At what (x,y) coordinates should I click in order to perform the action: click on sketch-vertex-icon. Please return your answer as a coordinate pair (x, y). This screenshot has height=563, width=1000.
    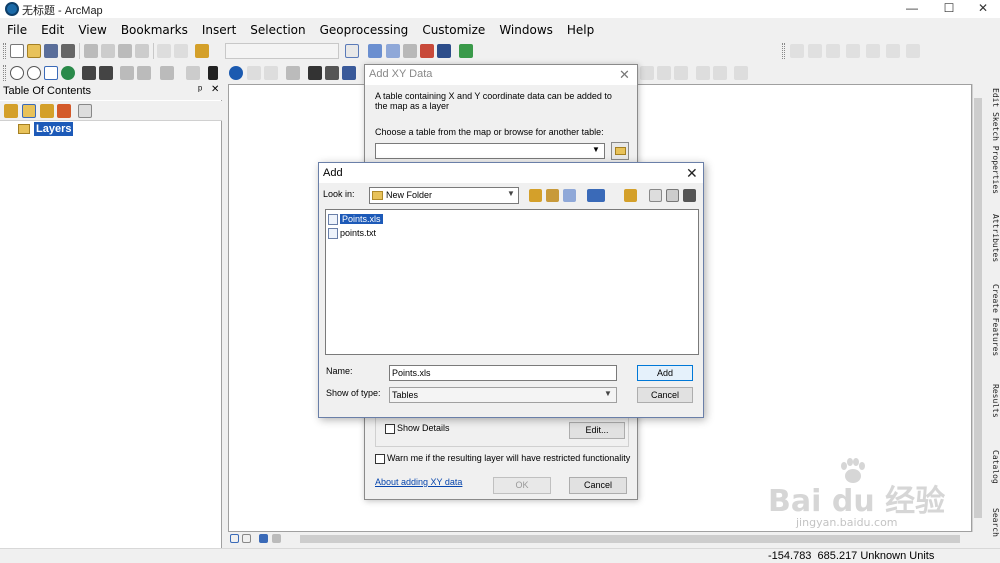
    Looking at the image, I should click on (893, 51).